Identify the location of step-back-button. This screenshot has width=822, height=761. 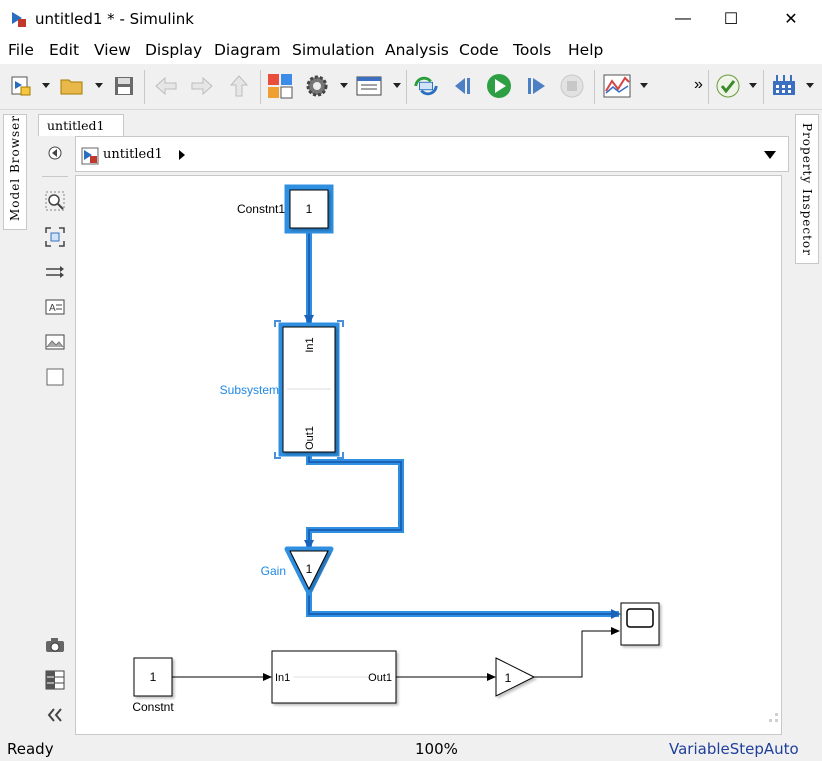
(464, 86).